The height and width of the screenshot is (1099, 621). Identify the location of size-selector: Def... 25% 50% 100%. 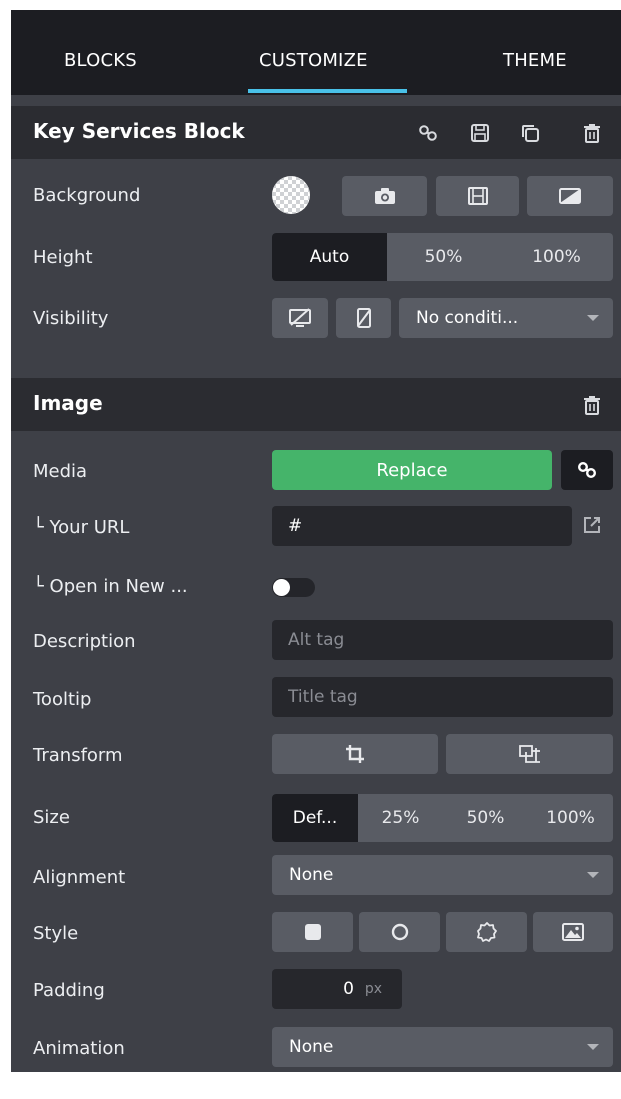
(442, 818).